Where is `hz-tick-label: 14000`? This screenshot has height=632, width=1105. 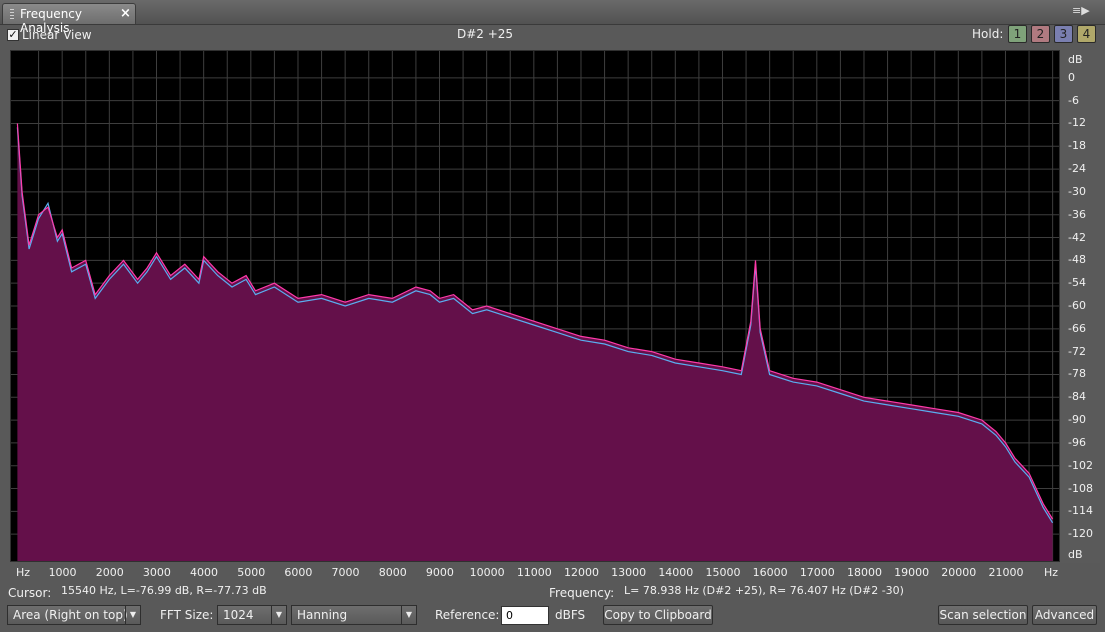
hz-tick-label: 14000 is located at coordinates (676, 572).